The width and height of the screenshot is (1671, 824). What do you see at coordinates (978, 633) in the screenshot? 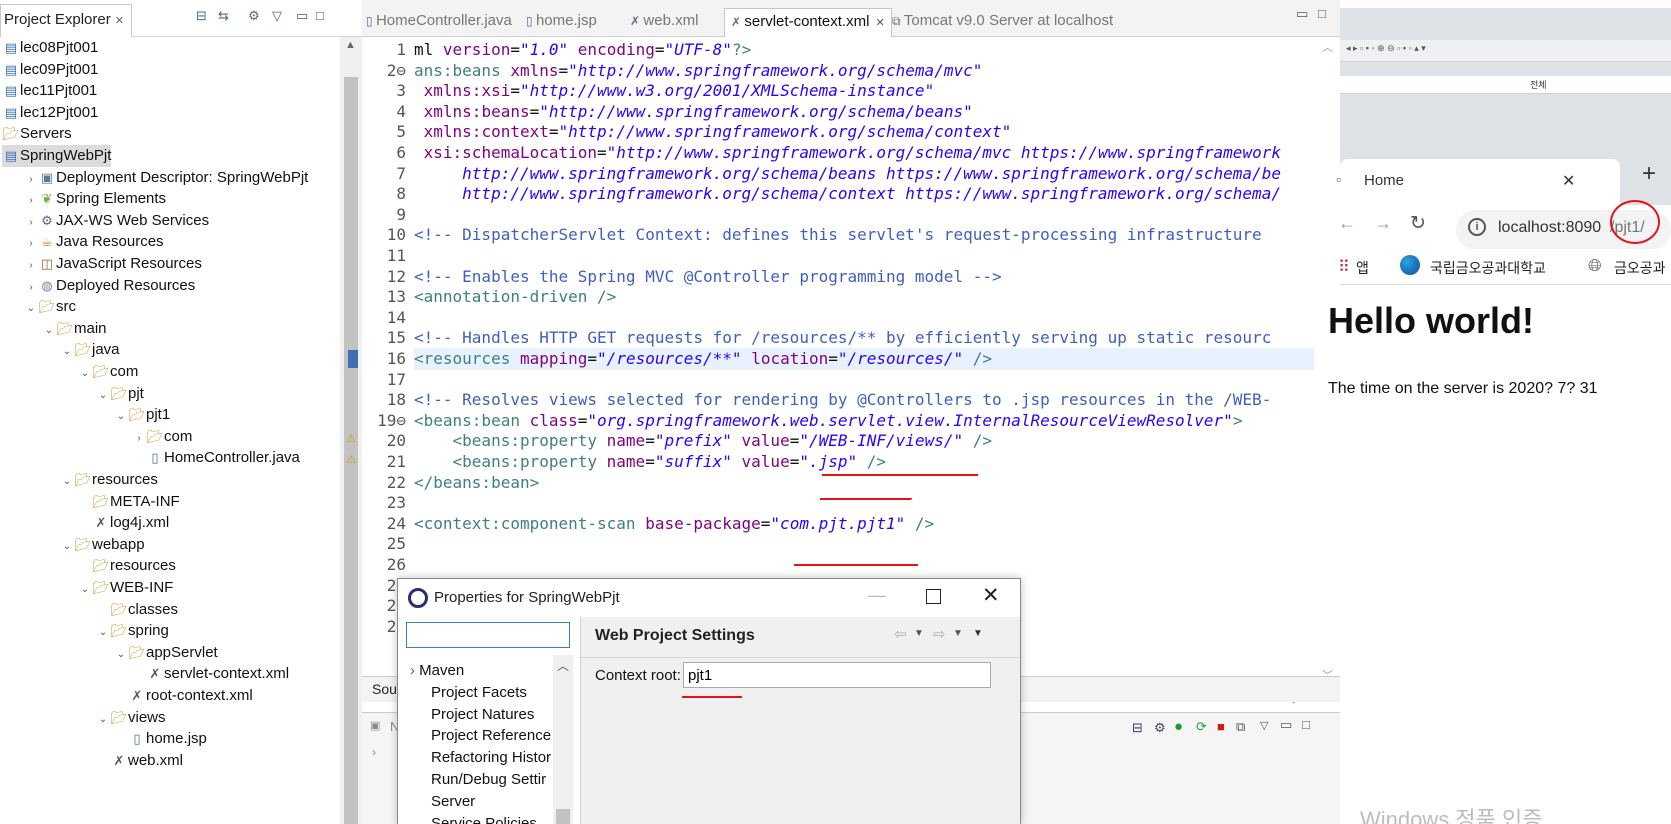
I see `view-menu-icon: ▼` at bounding box center [978, 633].